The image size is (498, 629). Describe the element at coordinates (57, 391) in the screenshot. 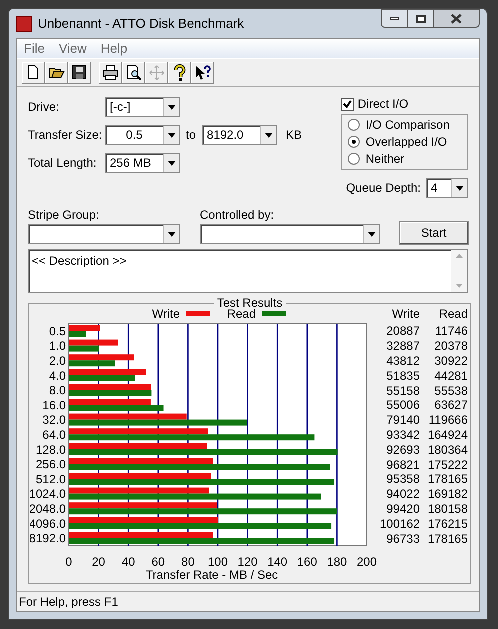

I see `transfer-size-label: 8.0` at that location.